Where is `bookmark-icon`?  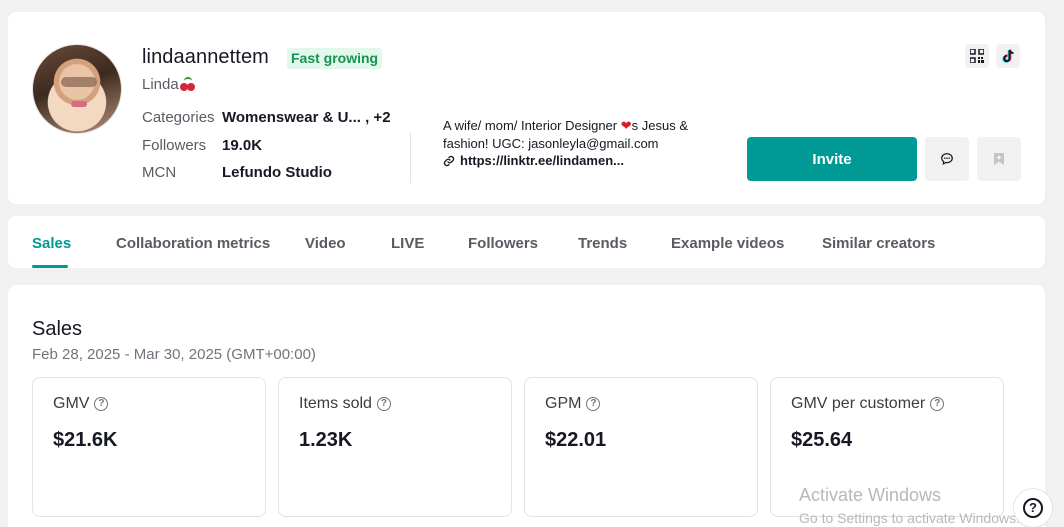
bookmark-icon is located at coordinates (999, 159).